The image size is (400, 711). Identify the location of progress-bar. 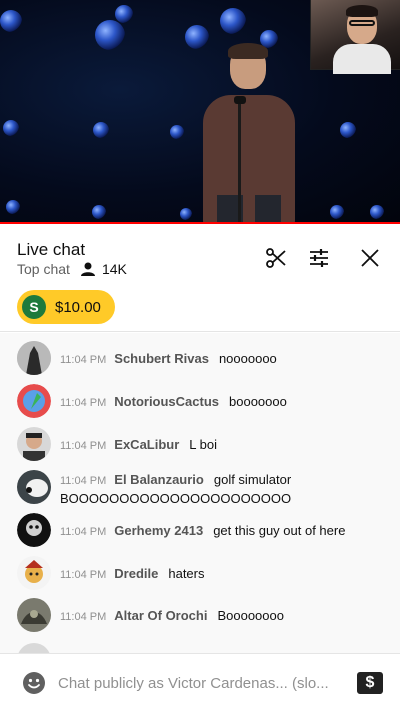
(200, 223).